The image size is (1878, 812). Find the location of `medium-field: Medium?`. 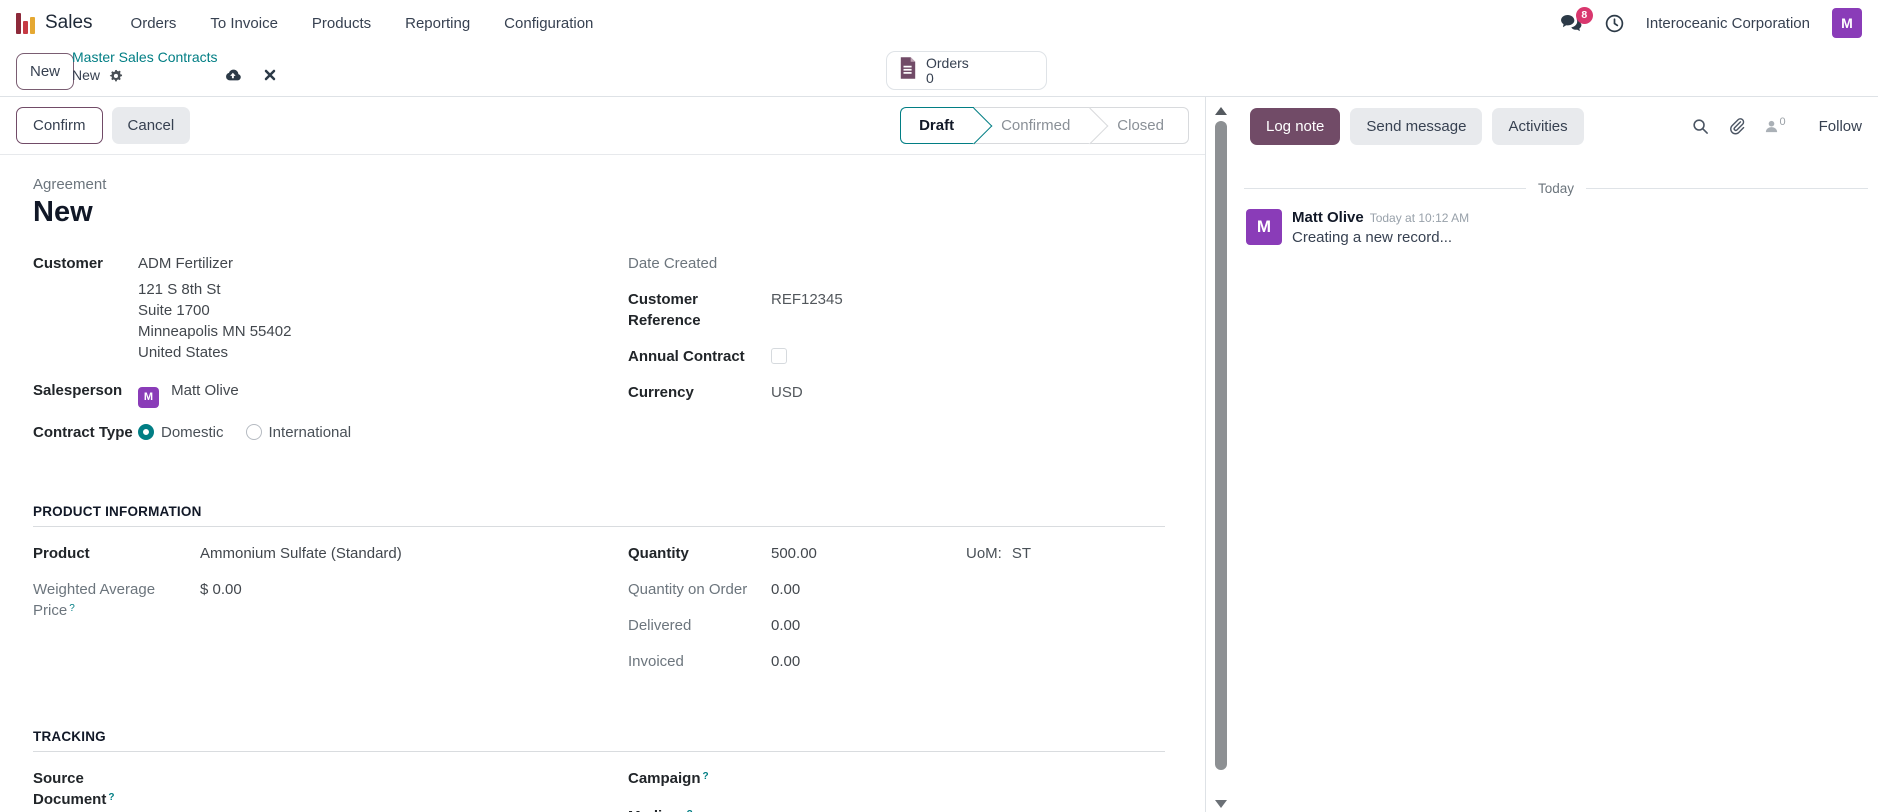

medium-field: Medium? is located at coordinates (896, 809).